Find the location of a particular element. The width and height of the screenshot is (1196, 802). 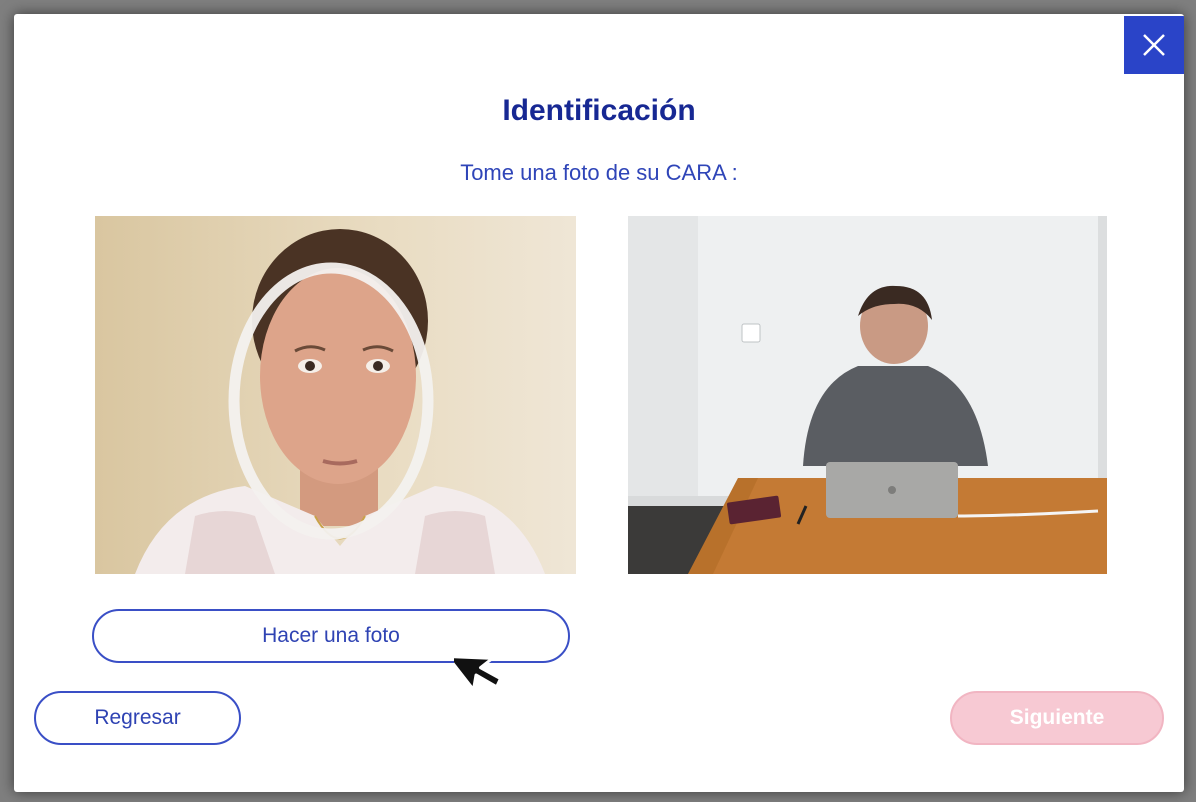

next-button: Siguiente is located at coordinates (1057, 718).